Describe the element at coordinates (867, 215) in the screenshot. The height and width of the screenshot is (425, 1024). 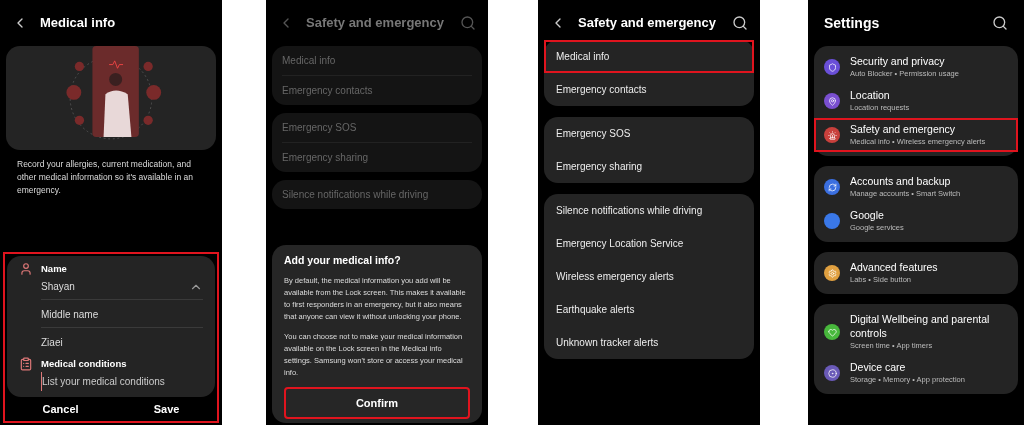
I see `item-title: Google` at that location.